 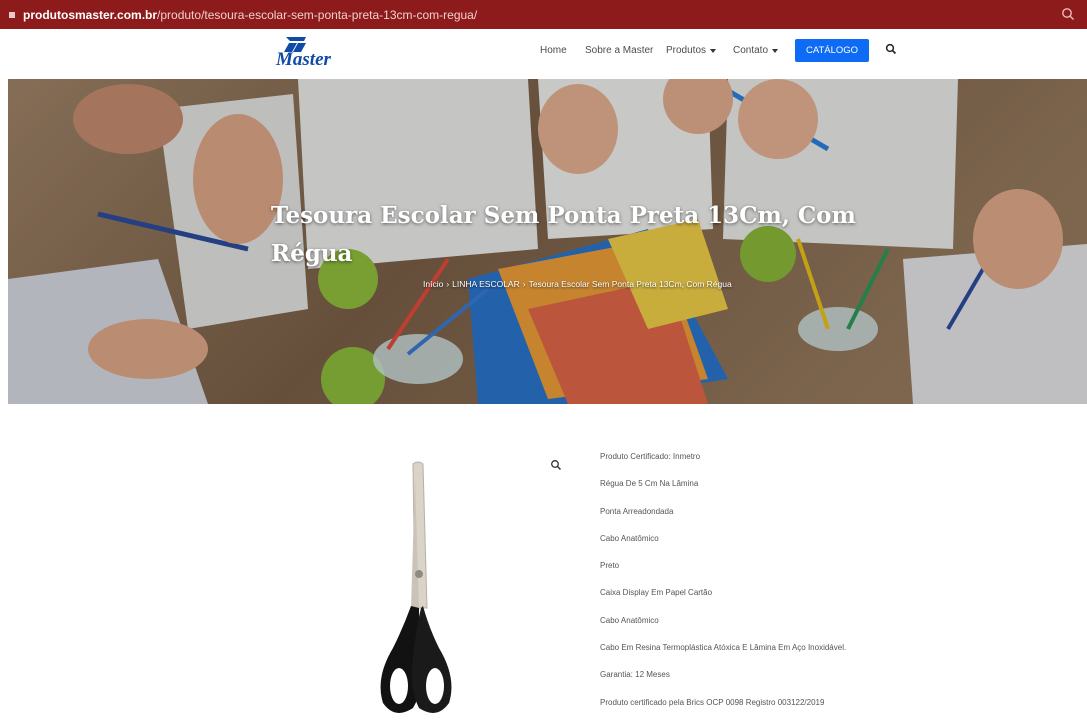 I want to click on main-nav: Home Sobre a Master Produtos Contato, so click(x=543, y=55).